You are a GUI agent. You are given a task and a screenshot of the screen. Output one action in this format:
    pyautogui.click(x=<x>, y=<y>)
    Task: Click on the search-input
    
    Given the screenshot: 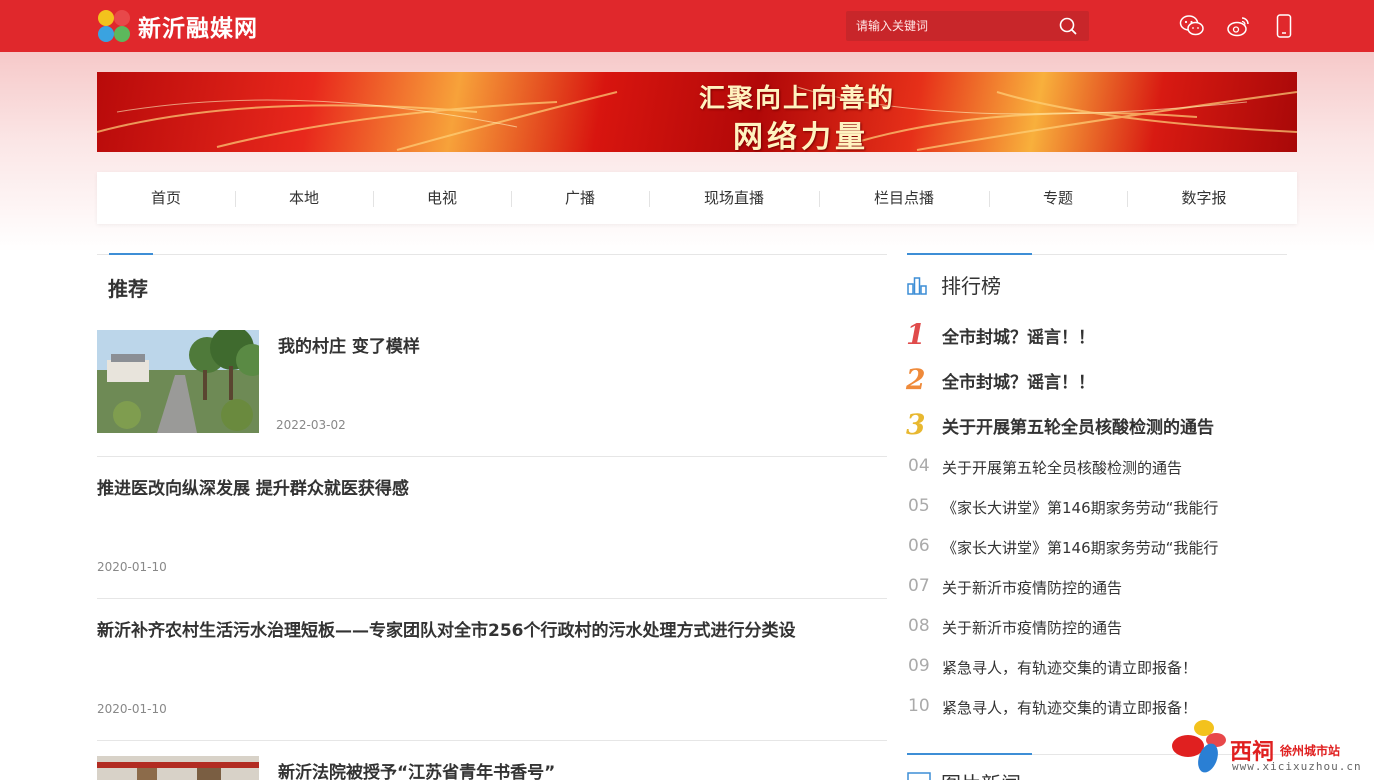 What is the action you would take?
    pyautogui.click(x=948, y=26)
    